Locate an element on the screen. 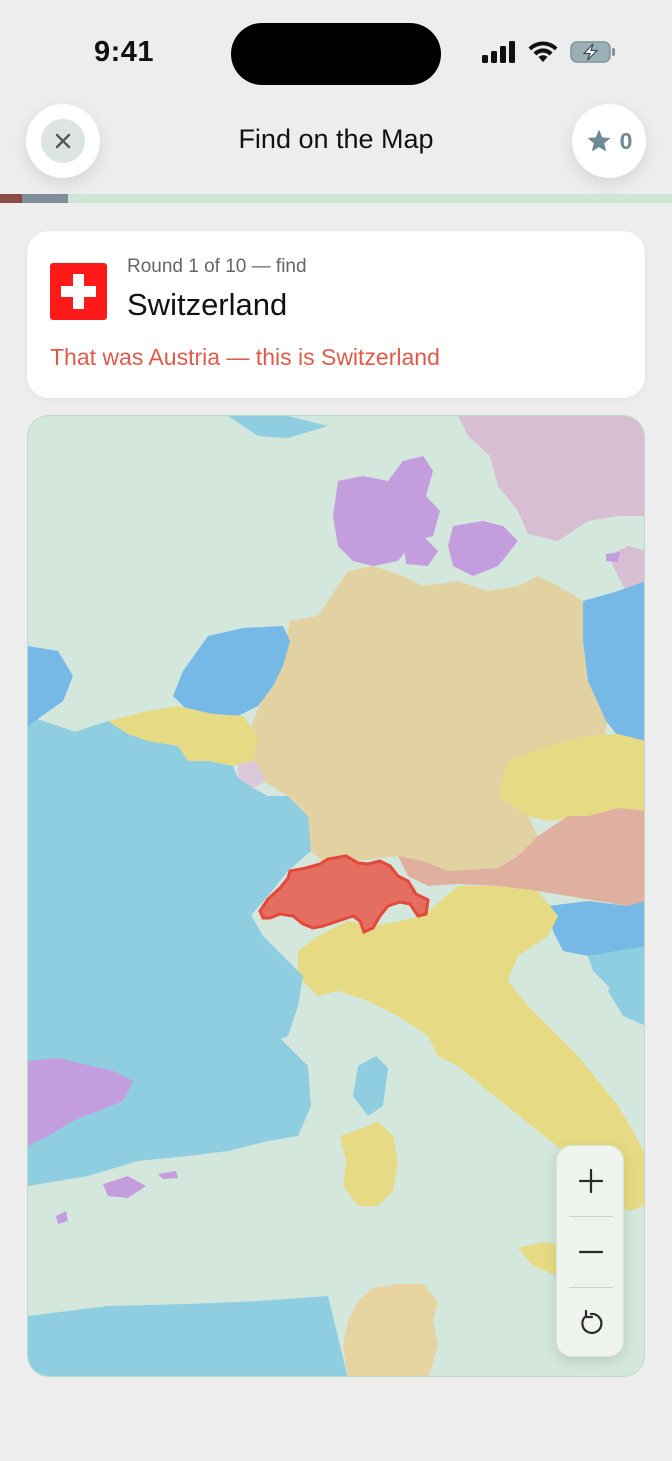 Image resolution: width=672 pixels, height=1461 pixels. ocean-southwest is located at coordinates (188, 1336).